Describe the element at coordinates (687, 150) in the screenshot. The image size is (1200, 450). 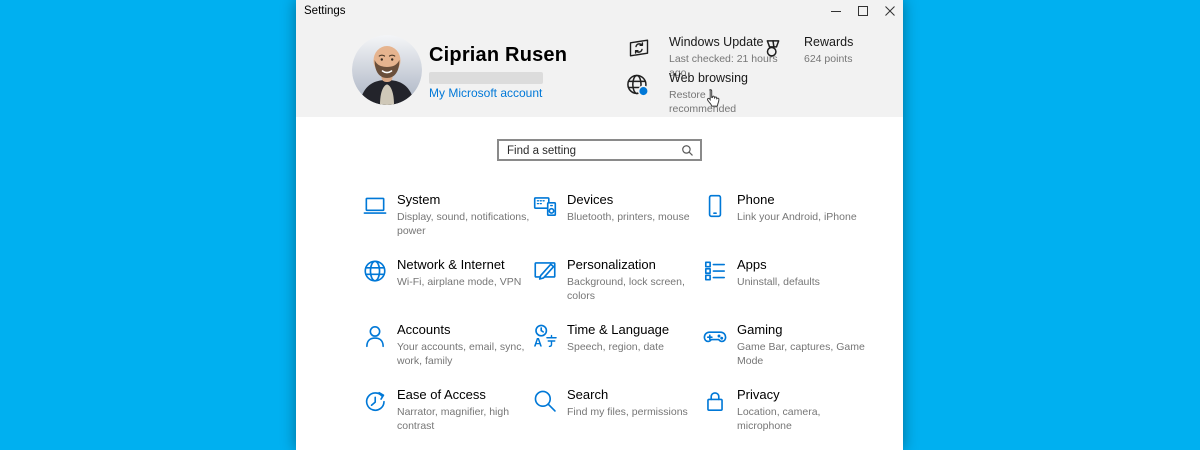
I see `search-icon` at that location.